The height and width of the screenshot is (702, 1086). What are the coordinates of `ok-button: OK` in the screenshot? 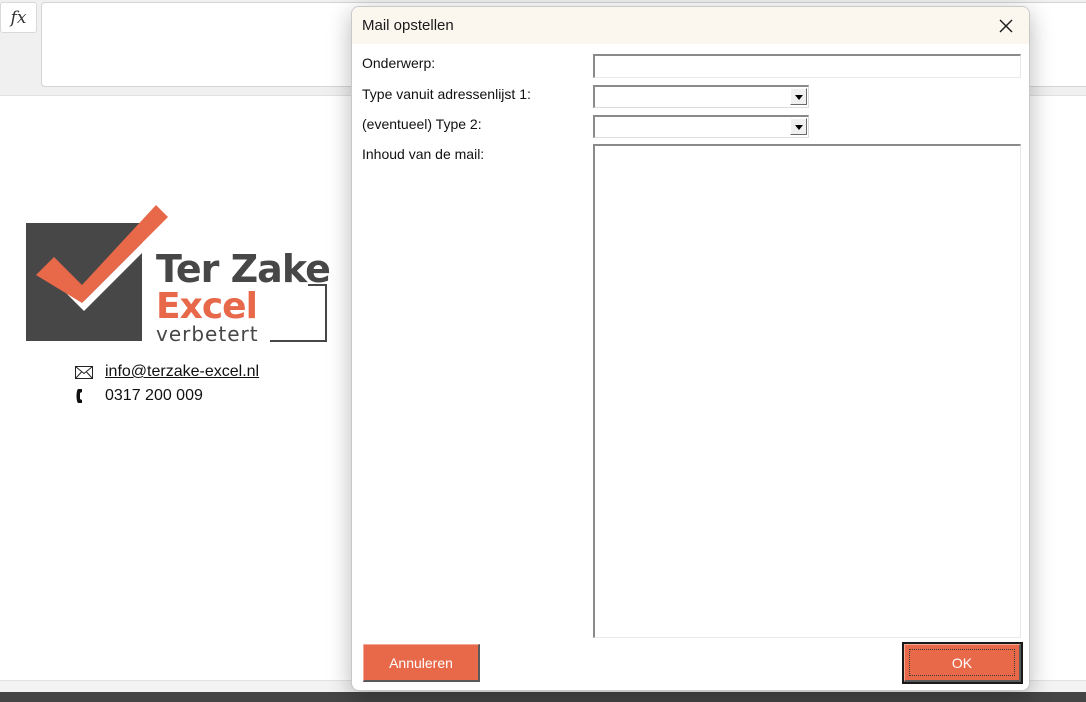 It's located at (962, 663).